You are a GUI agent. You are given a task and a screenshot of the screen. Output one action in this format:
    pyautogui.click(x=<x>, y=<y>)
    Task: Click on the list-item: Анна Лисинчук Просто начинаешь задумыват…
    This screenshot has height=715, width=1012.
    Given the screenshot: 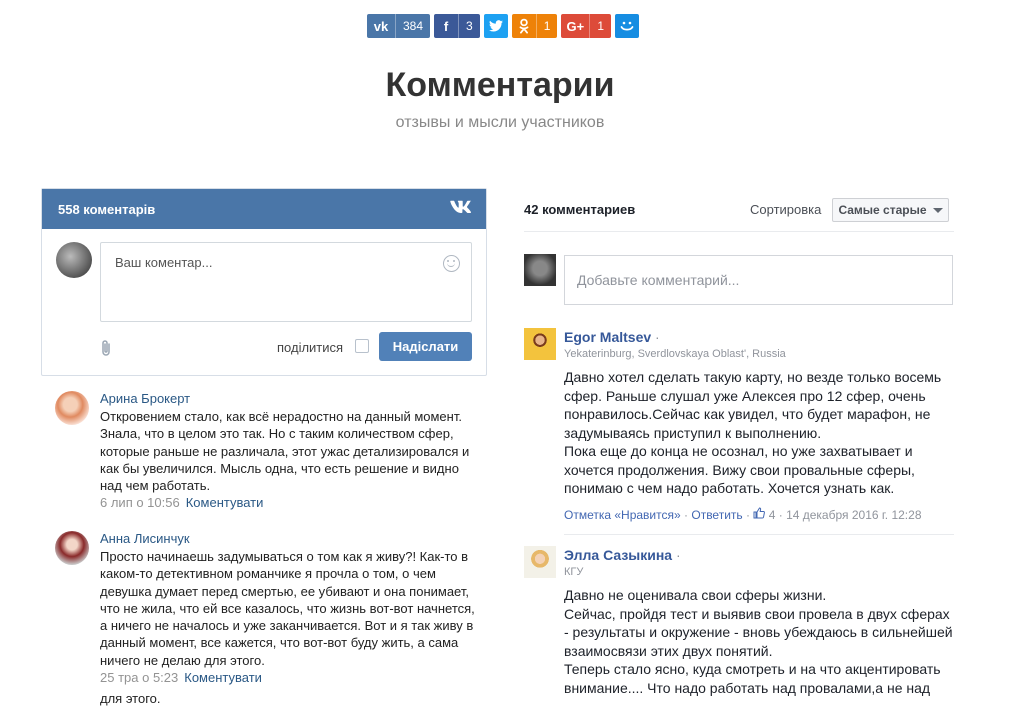 What is the action you would take?
    pyautogui.click(x=270, y=610)
    